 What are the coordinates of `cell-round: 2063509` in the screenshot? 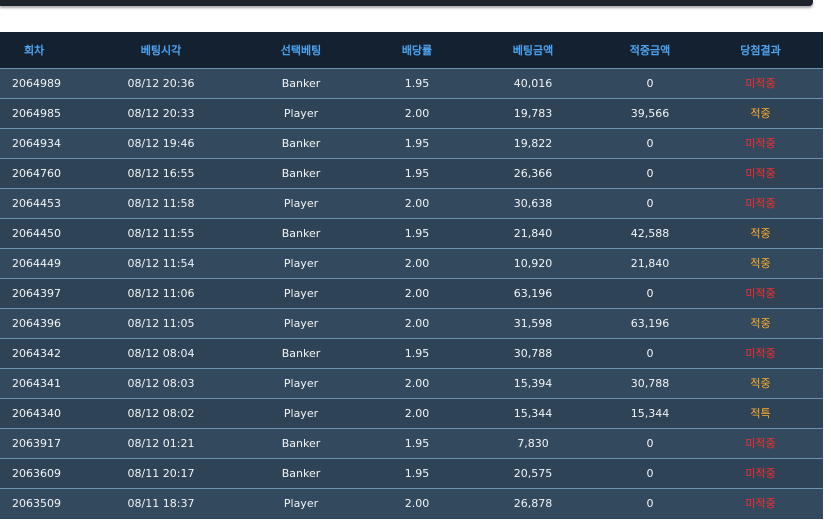 It's located at (45, 502).